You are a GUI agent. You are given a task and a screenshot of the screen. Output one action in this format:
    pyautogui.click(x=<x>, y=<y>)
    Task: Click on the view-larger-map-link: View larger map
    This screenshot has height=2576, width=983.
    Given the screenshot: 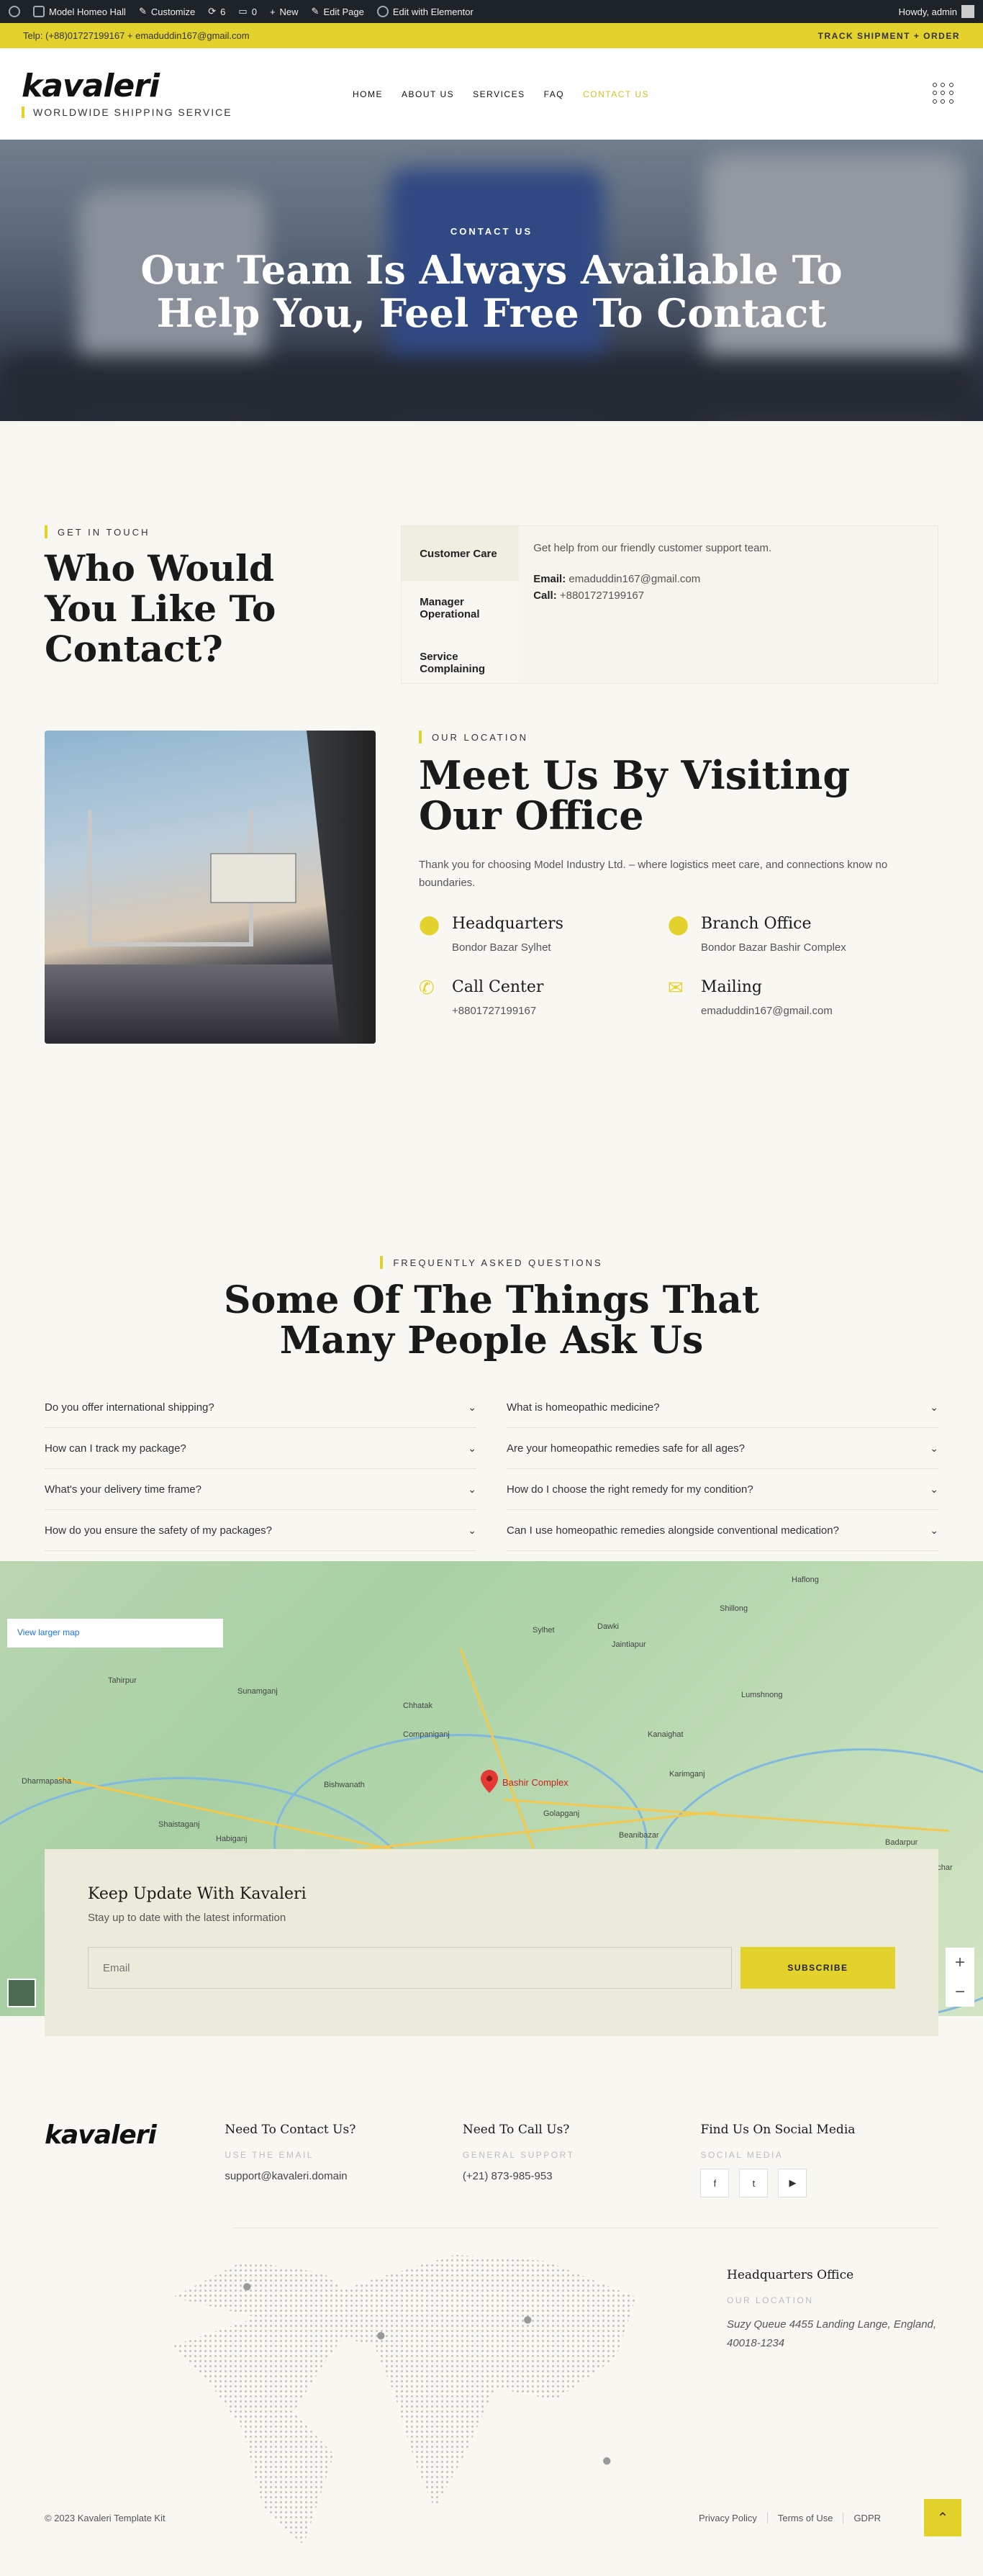 What is the action you would take?
    pyautogui.click(x=115, y=1634)
    